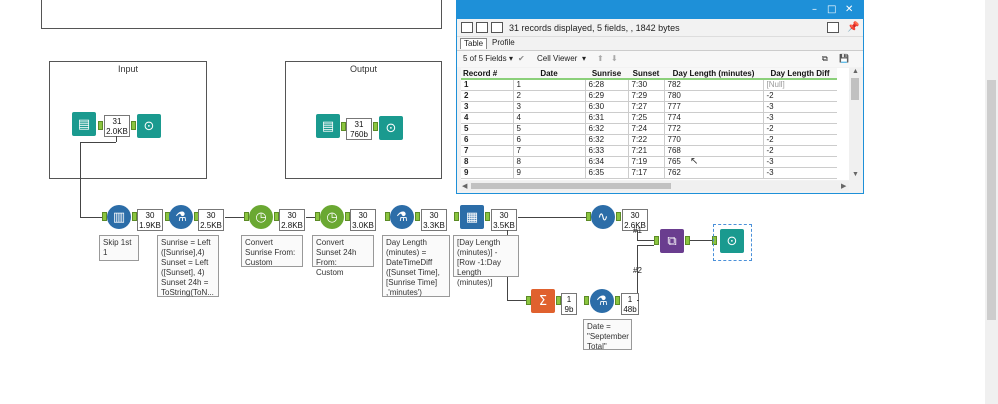 This screenshot has height=404, width=998. What do you see at coordinates (844, 58) in the screenshot?
I see `save-icon: 💾` at bounding box center [844, 58].